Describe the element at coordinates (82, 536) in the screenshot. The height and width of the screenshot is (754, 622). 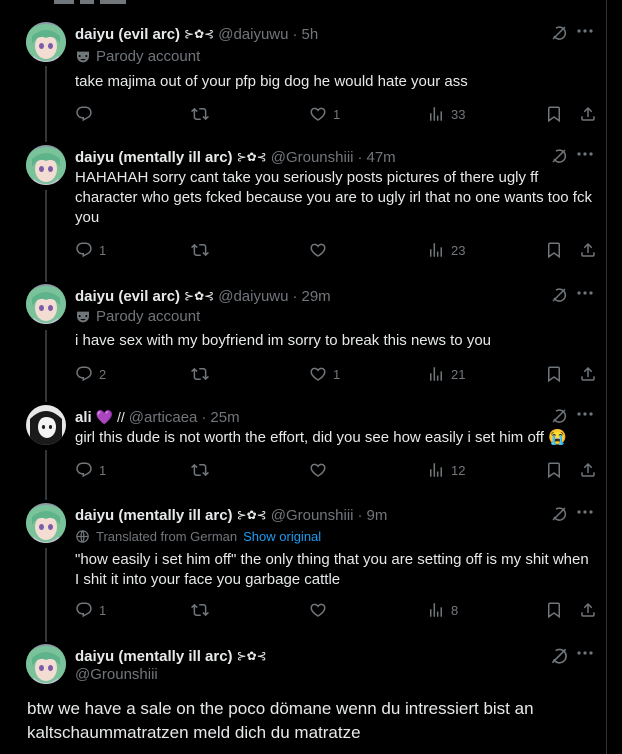
I see `translate-globe-icon` at that location.